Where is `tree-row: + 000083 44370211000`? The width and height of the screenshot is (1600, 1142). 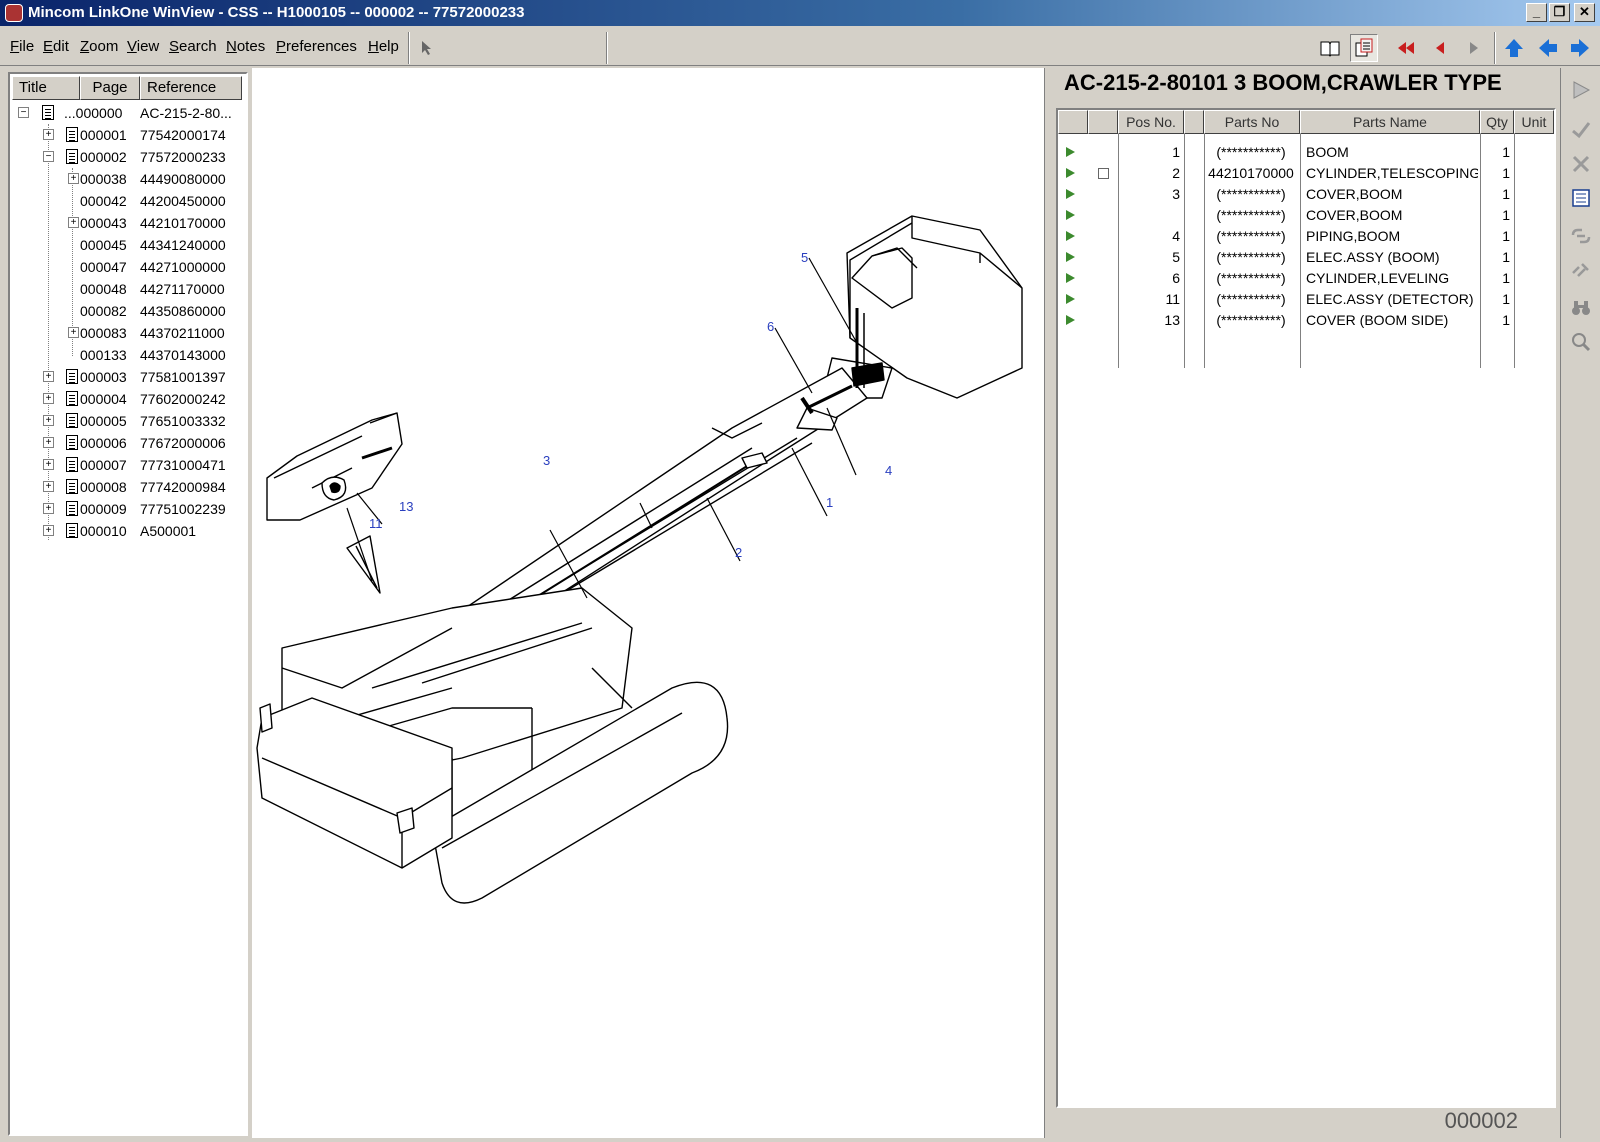
tree-row: + 000083 44370211000 is located at coordinates (128, 333).